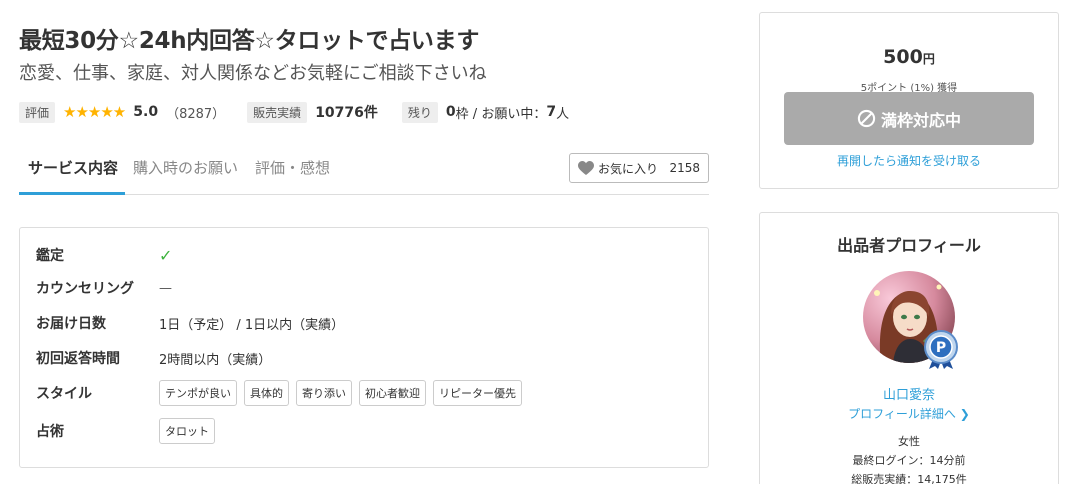  I want to click on spec-row-first-response: 初回返答時間 2時間以内（実績）, so click(153, 358).